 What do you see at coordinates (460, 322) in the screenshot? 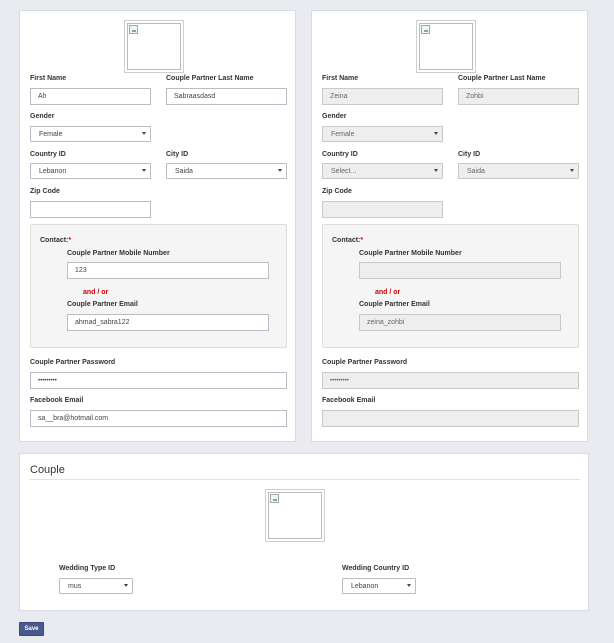
I see `email-input: zeina_zohbi` at bounding box center [460, 322].